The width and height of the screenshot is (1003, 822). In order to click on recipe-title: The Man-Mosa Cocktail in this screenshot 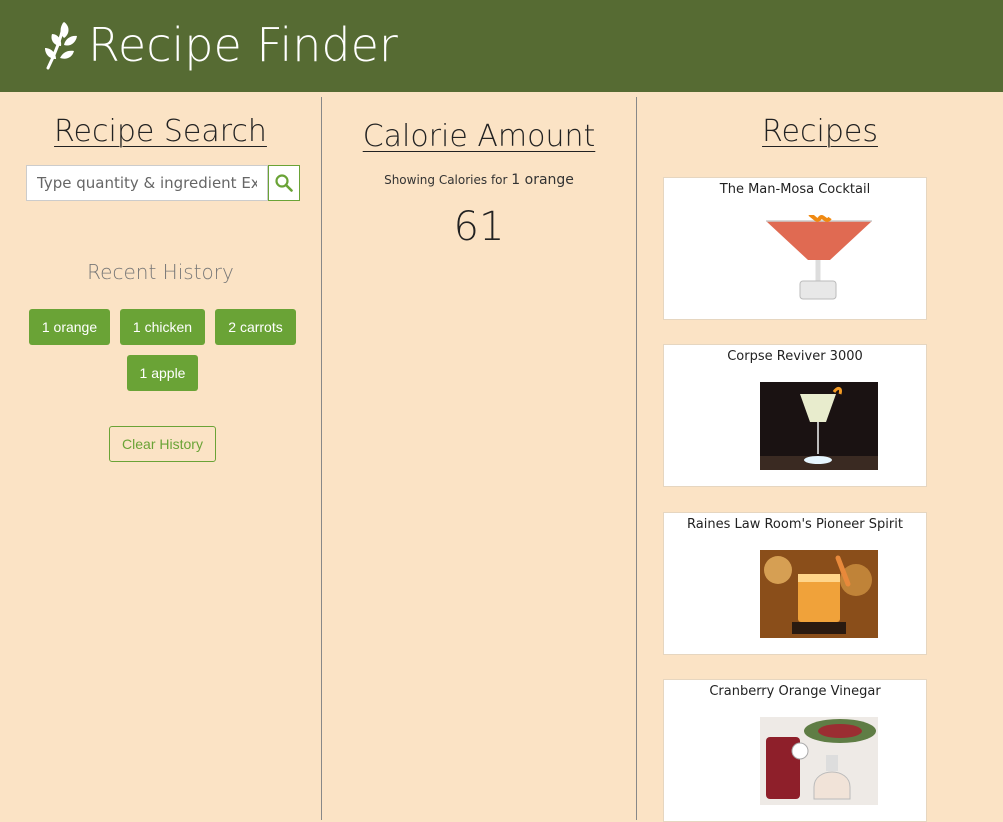, I will do `click(795, 189)`.